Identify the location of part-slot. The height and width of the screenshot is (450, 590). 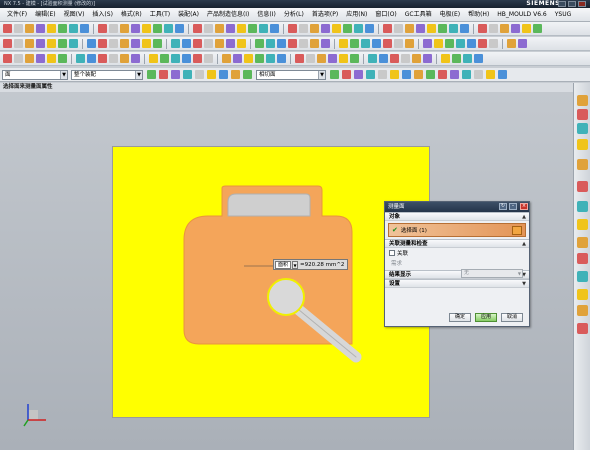
(269, 205).